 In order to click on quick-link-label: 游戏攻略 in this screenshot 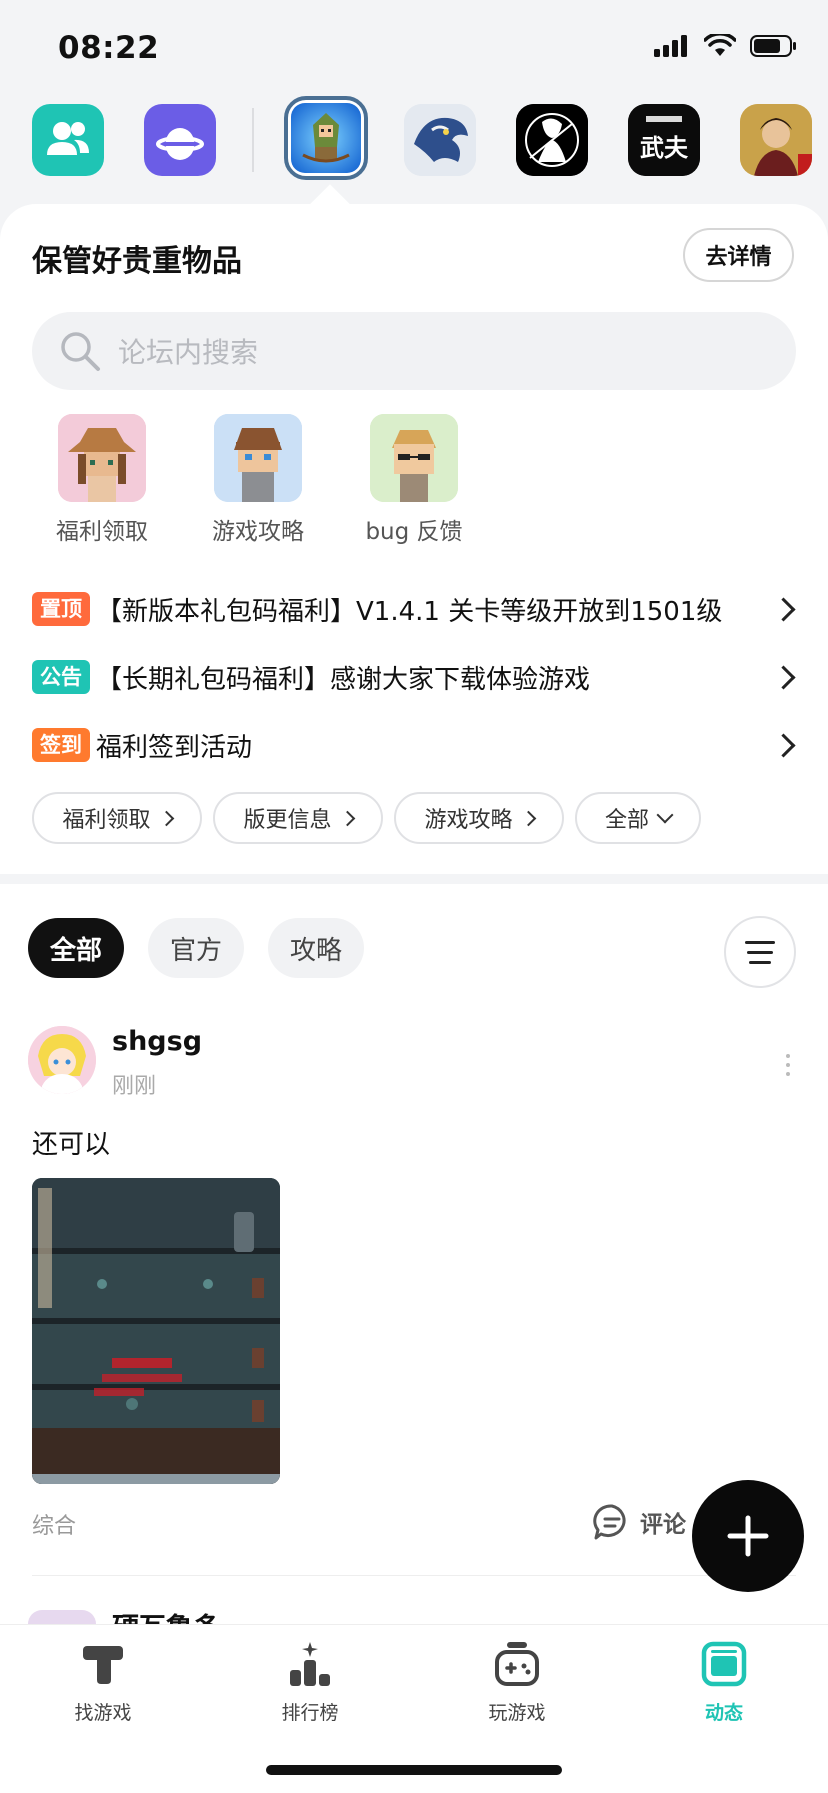, I will do `click(258, 532)`.